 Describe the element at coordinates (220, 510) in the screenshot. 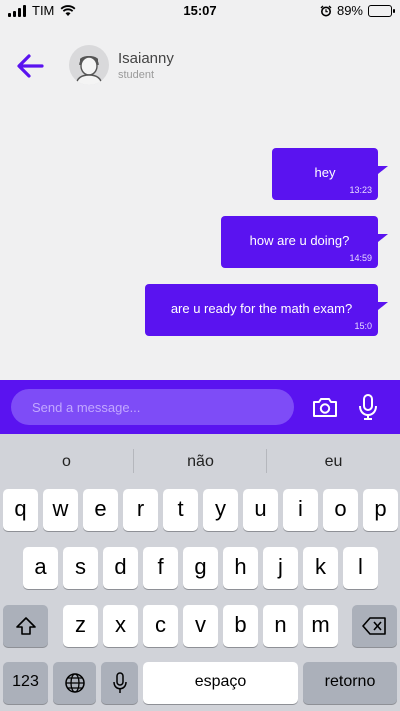

I see `key-y: y` at that location.